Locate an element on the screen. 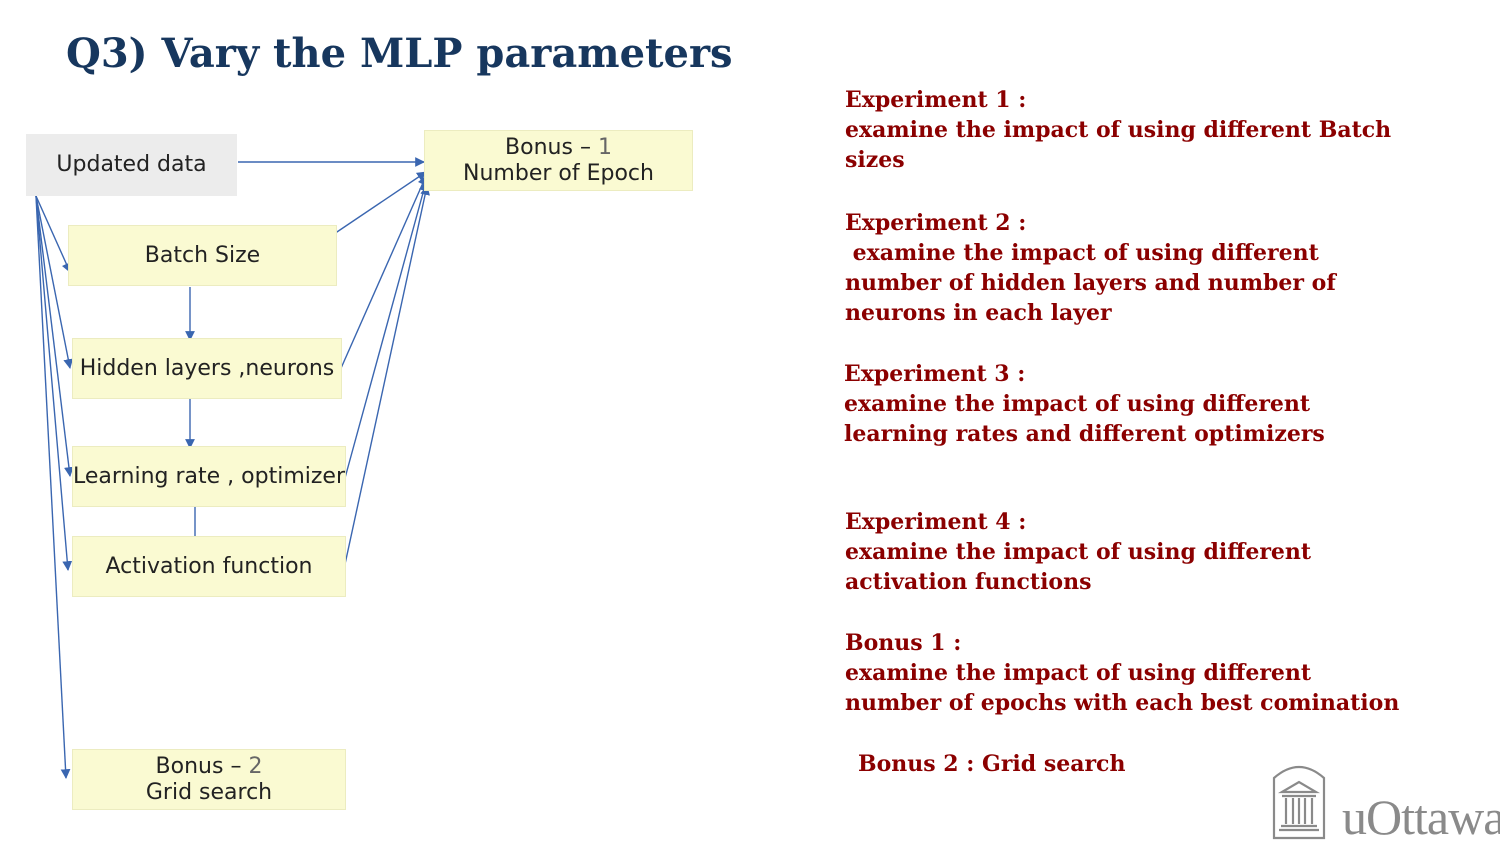 The image size is (1500, 844). bonus1-heading: Bonus – 1 is located at coordinates (558, 148).